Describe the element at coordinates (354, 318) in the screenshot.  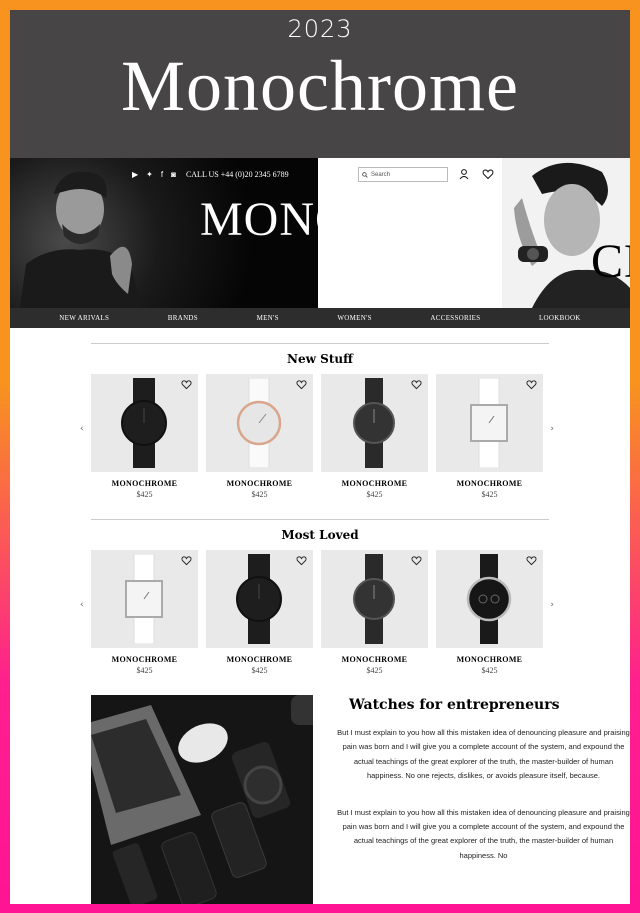
I see `nav-womens: WOMEN'S` at that location.